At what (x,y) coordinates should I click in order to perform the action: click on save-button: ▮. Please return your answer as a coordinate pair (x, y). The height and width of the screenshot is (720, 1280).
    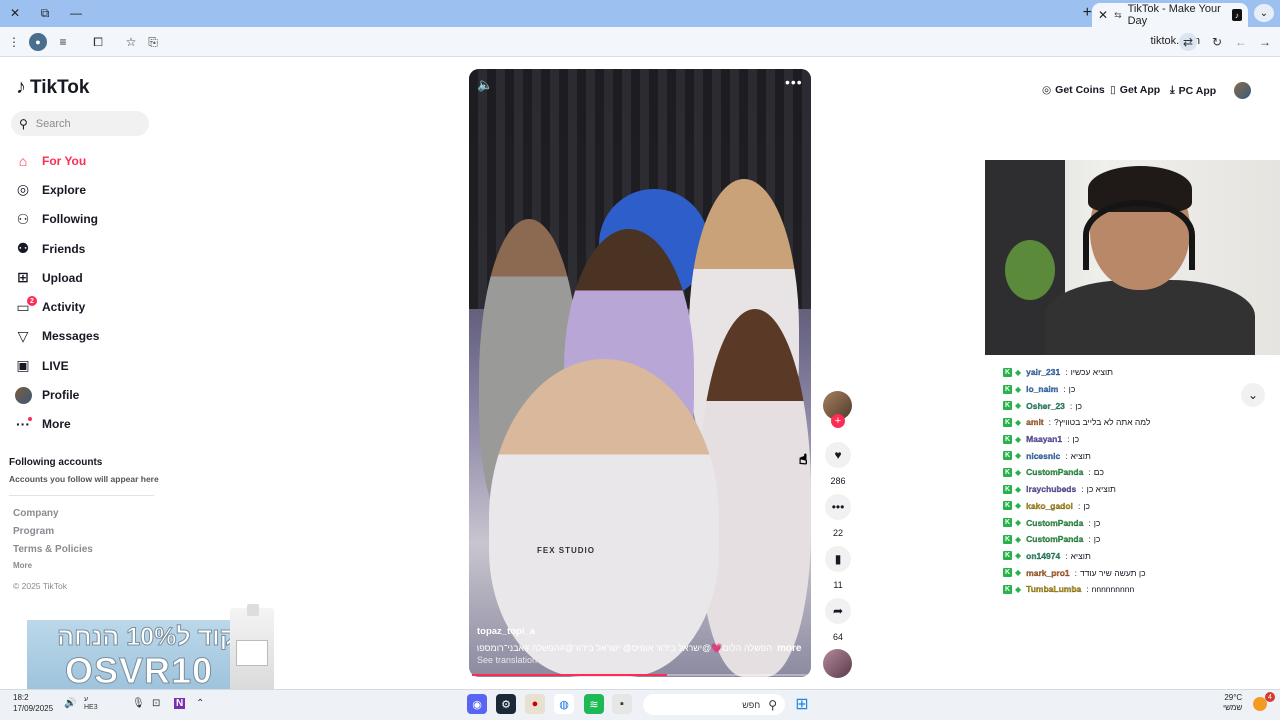
    Looking at the image, I should click on (838, 559).